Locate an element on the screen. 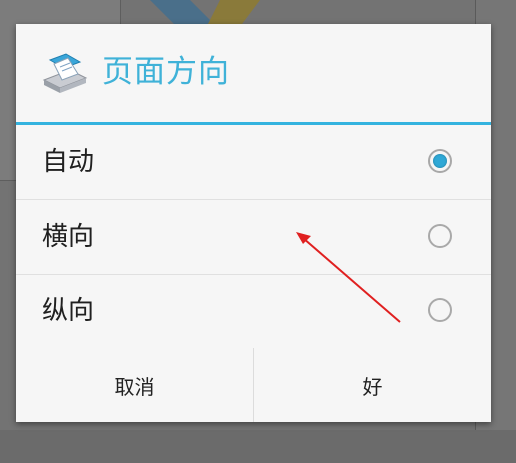 The height and width of the screenshot is (463, 516). cancel-button: 取消 is located at coordinates (134, 385).